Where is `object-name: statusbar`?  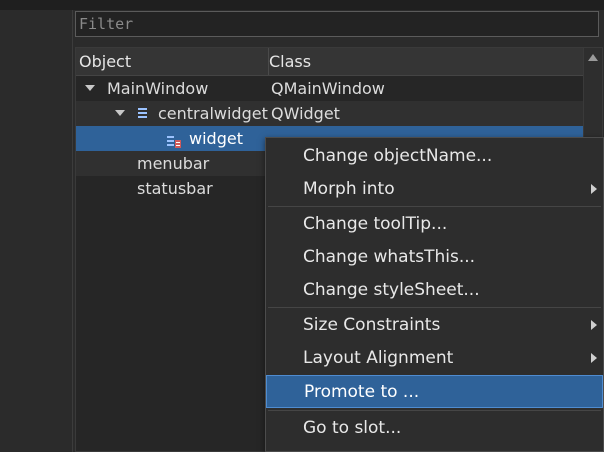 object-name: statusbar is located at coordinates (175, 188).